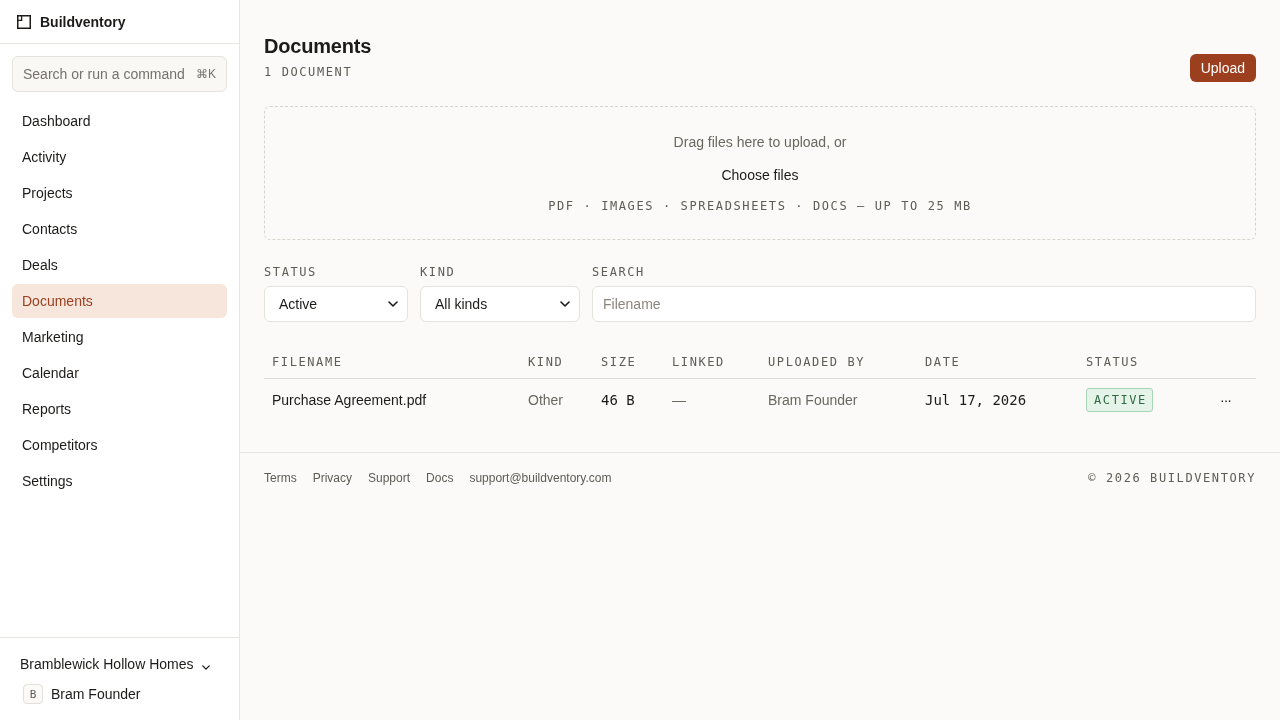 Image resolution: width=1280 pixels, height=720 pixels. Describe the element at coordinates (546, 362) in the screenshot. I see `column-header: KIND` at that location.